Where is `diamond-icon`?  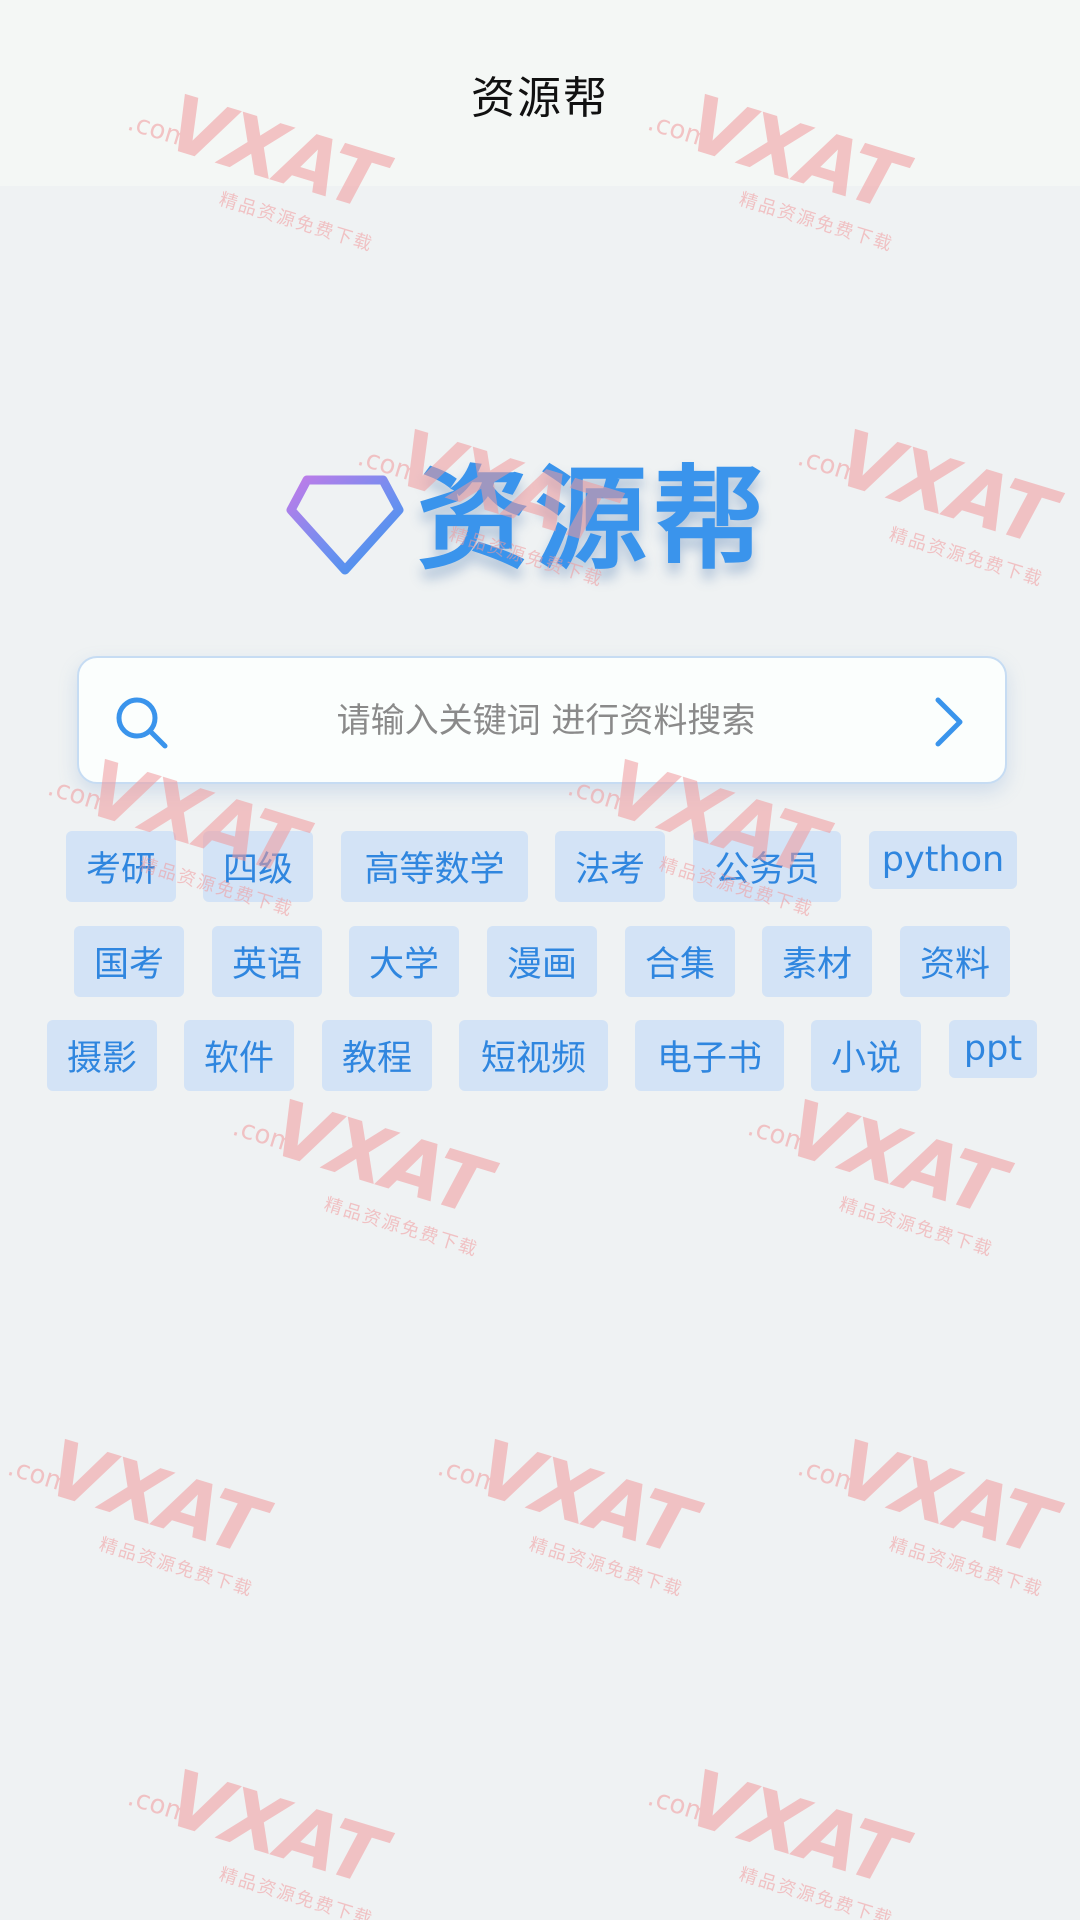
diamond-icon is located at coordinates (345, 525).